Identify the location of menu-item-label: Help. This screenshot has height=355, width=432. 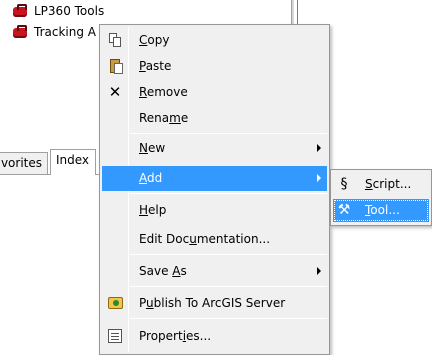
(153, 210).